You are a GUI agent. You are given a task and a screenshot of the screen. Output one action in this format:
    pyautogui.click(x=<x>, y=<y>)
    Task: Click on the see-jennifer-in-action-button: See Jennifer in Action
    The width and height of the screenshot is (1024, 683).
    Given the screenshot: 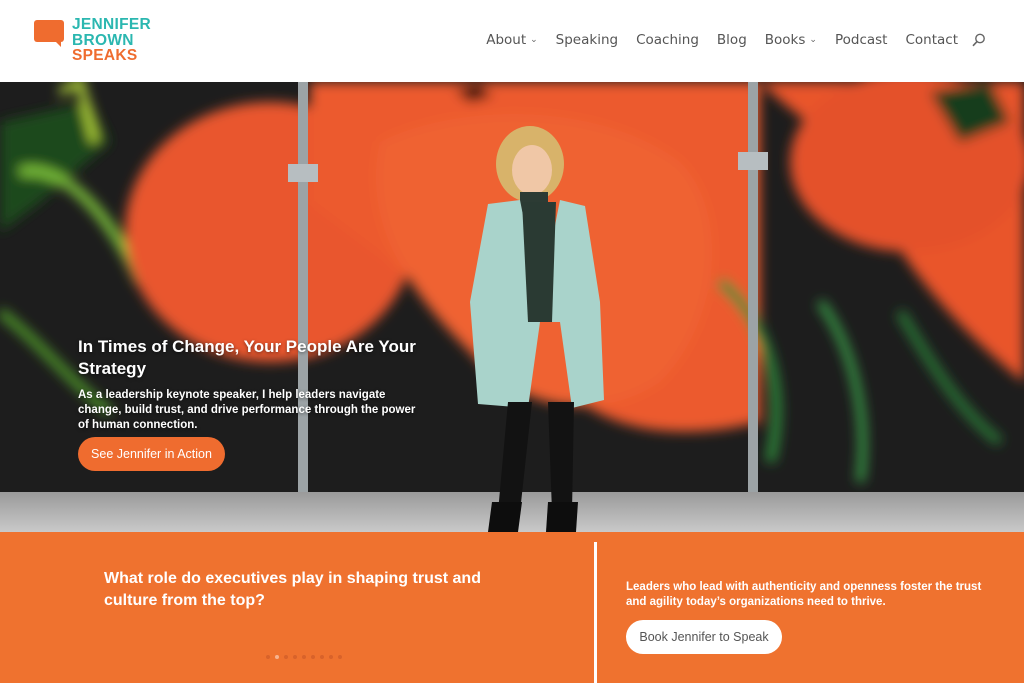 What is the action you would take?
    pyautogui.click(x=151, y=454)
    